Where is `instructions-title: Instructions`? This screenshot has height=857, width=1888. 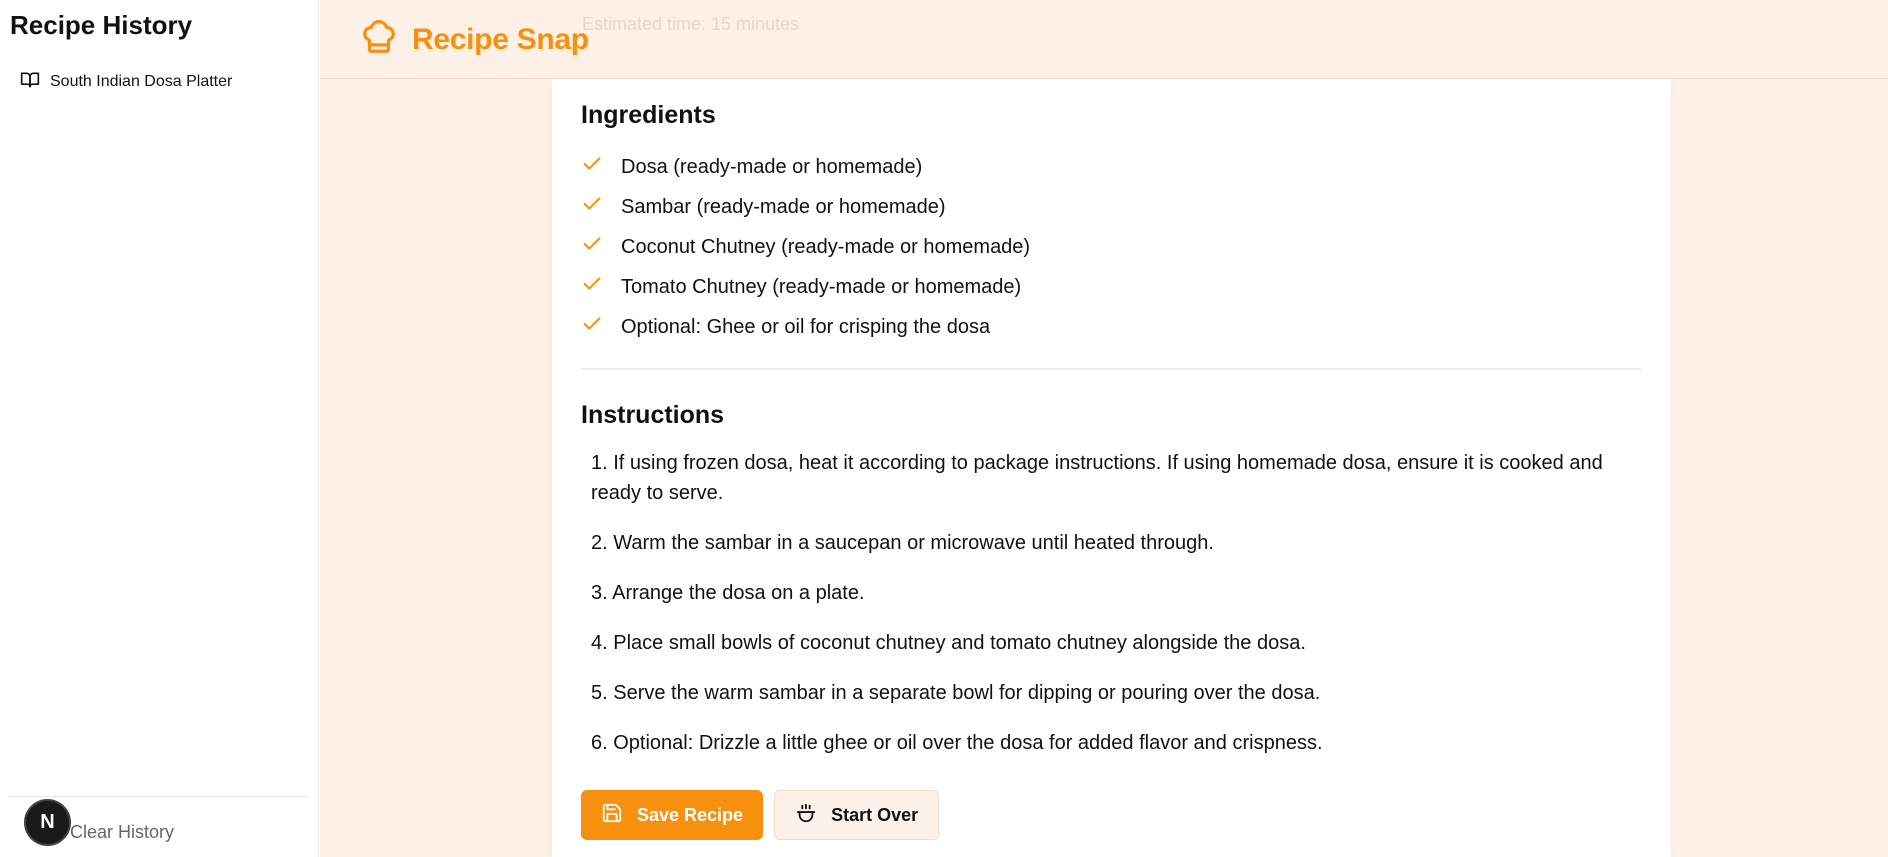 instructions-title: Instructions is located at coordinates (653, 415).